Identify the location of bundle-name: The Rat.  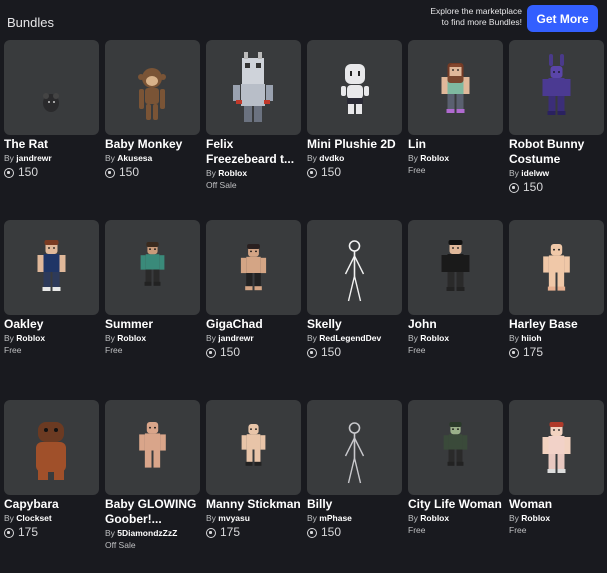
(51, 144).